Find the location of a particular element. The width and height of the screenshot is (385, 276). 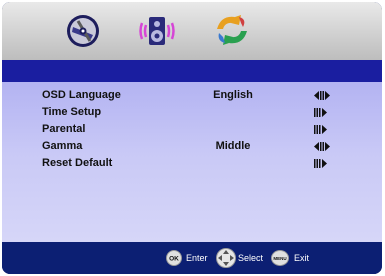

header-strip is located at coordinates (192, 71).